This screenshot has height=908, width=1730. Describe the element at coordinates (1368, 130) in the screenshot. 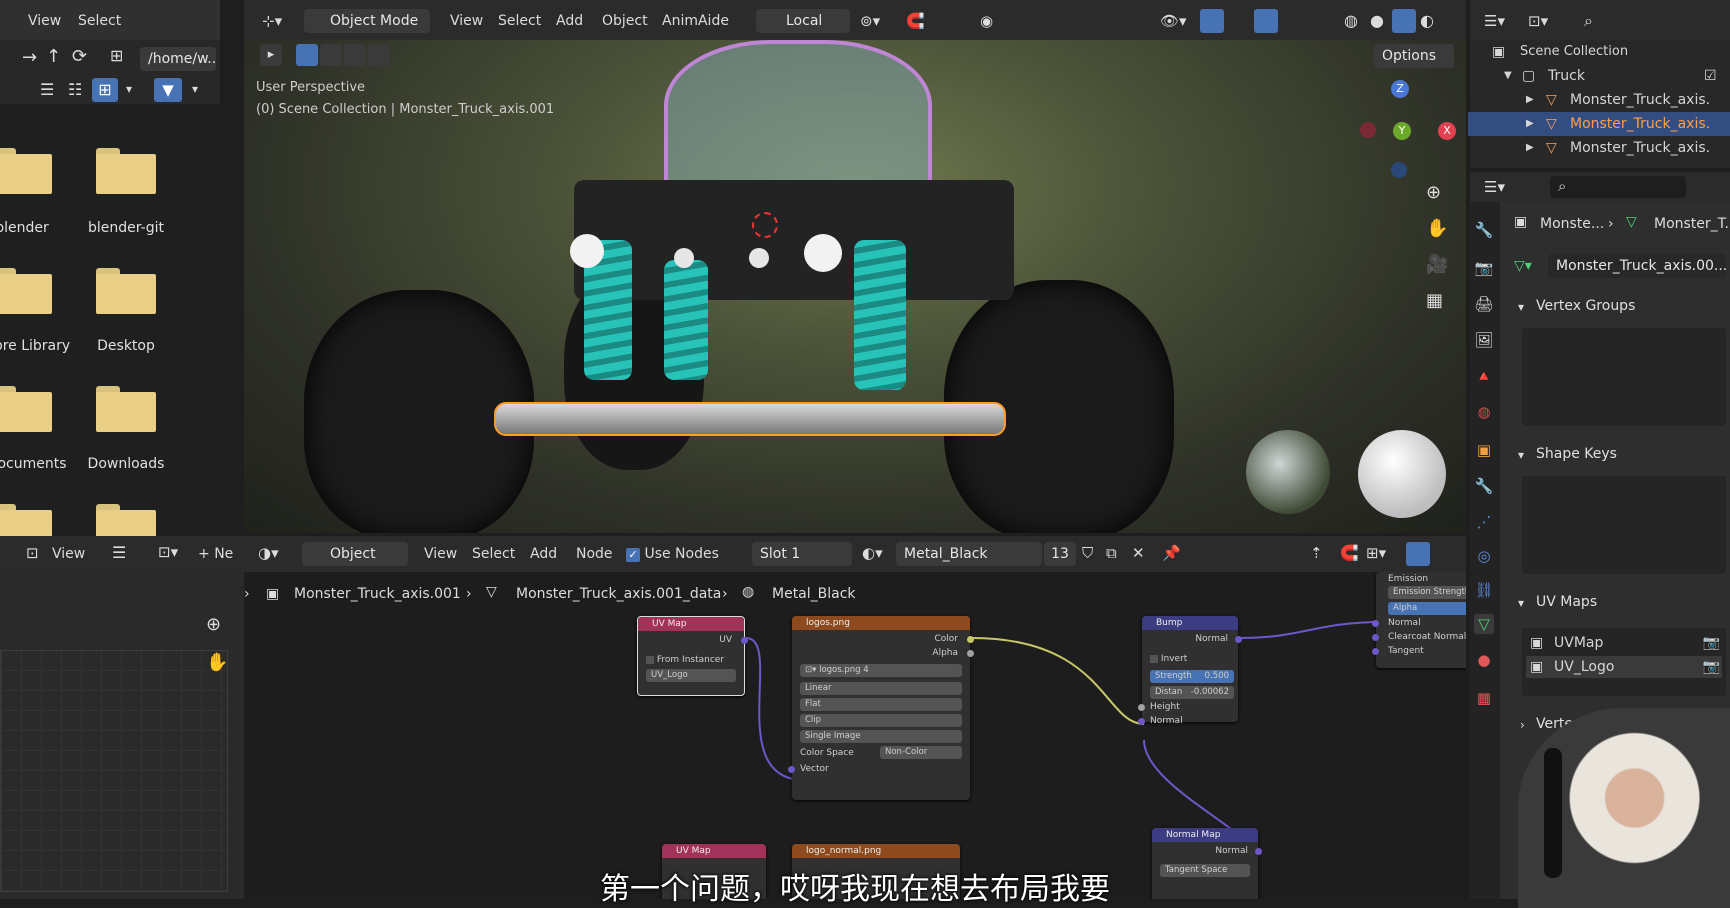

I see `axis-neg-x-icon` at that location.